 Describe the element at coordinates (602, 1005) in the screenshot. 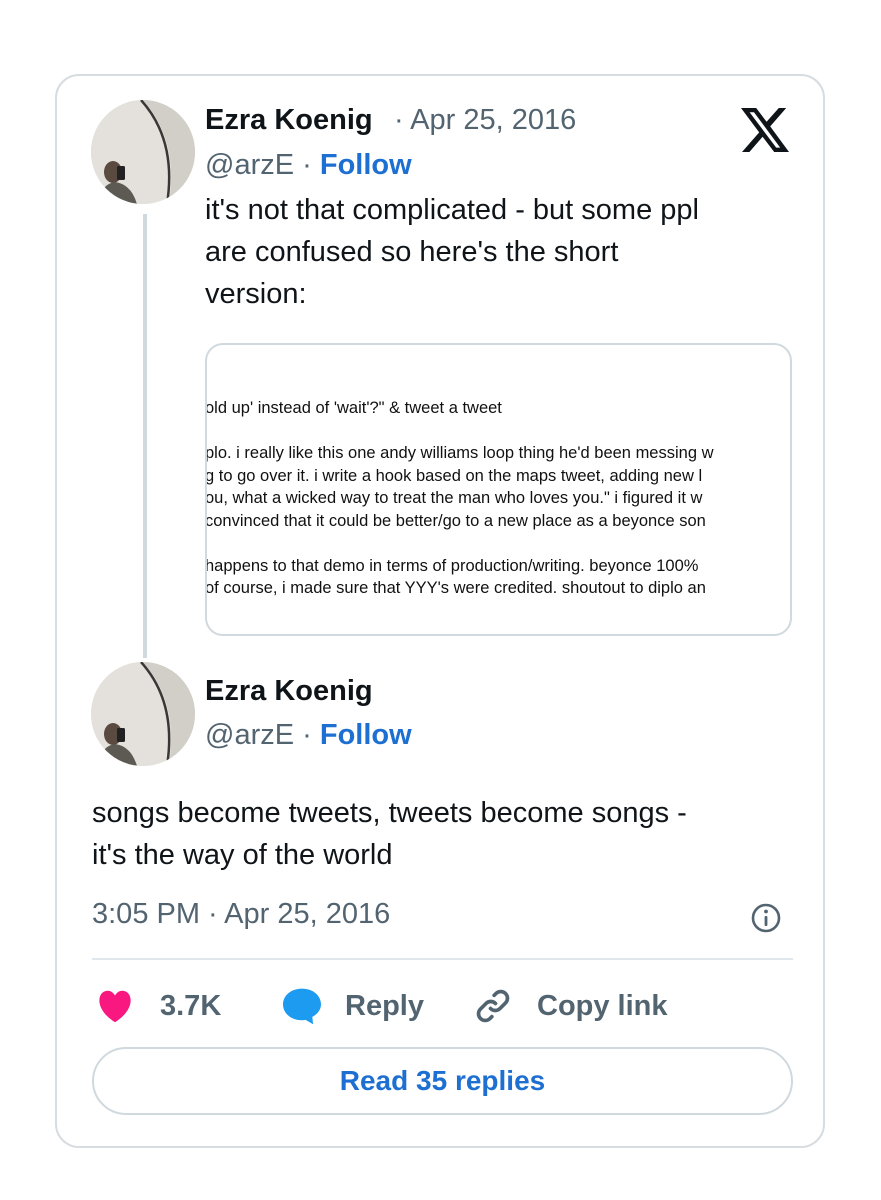

I see `copy-link-label: Copy link` at that location.